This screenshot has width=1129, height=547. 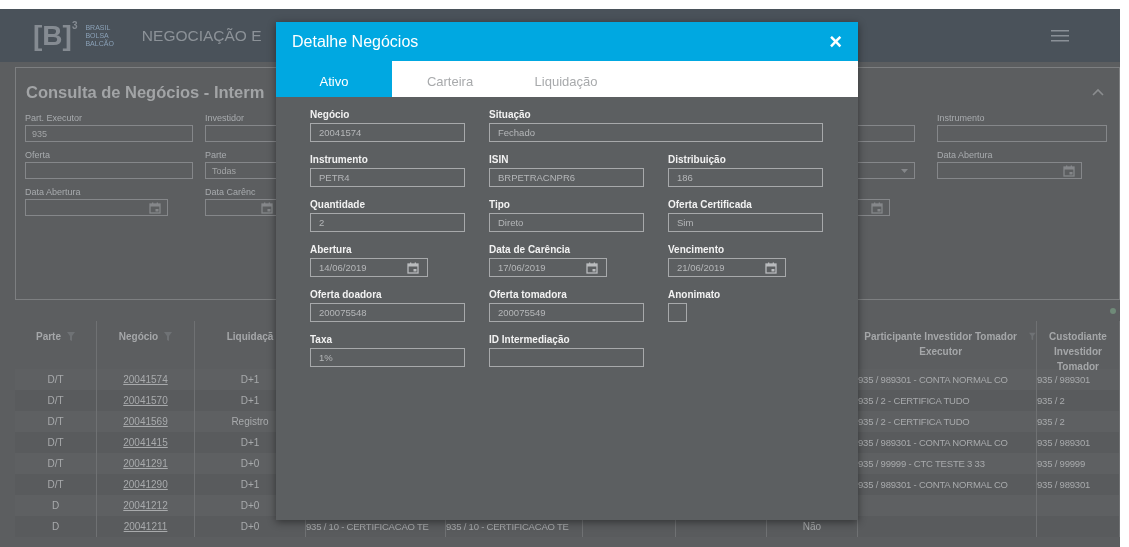 What do you see at coordinates (54, 118) in the screenshot?
I see `field-label: Part. Executor` at bounding box center [54, 118].